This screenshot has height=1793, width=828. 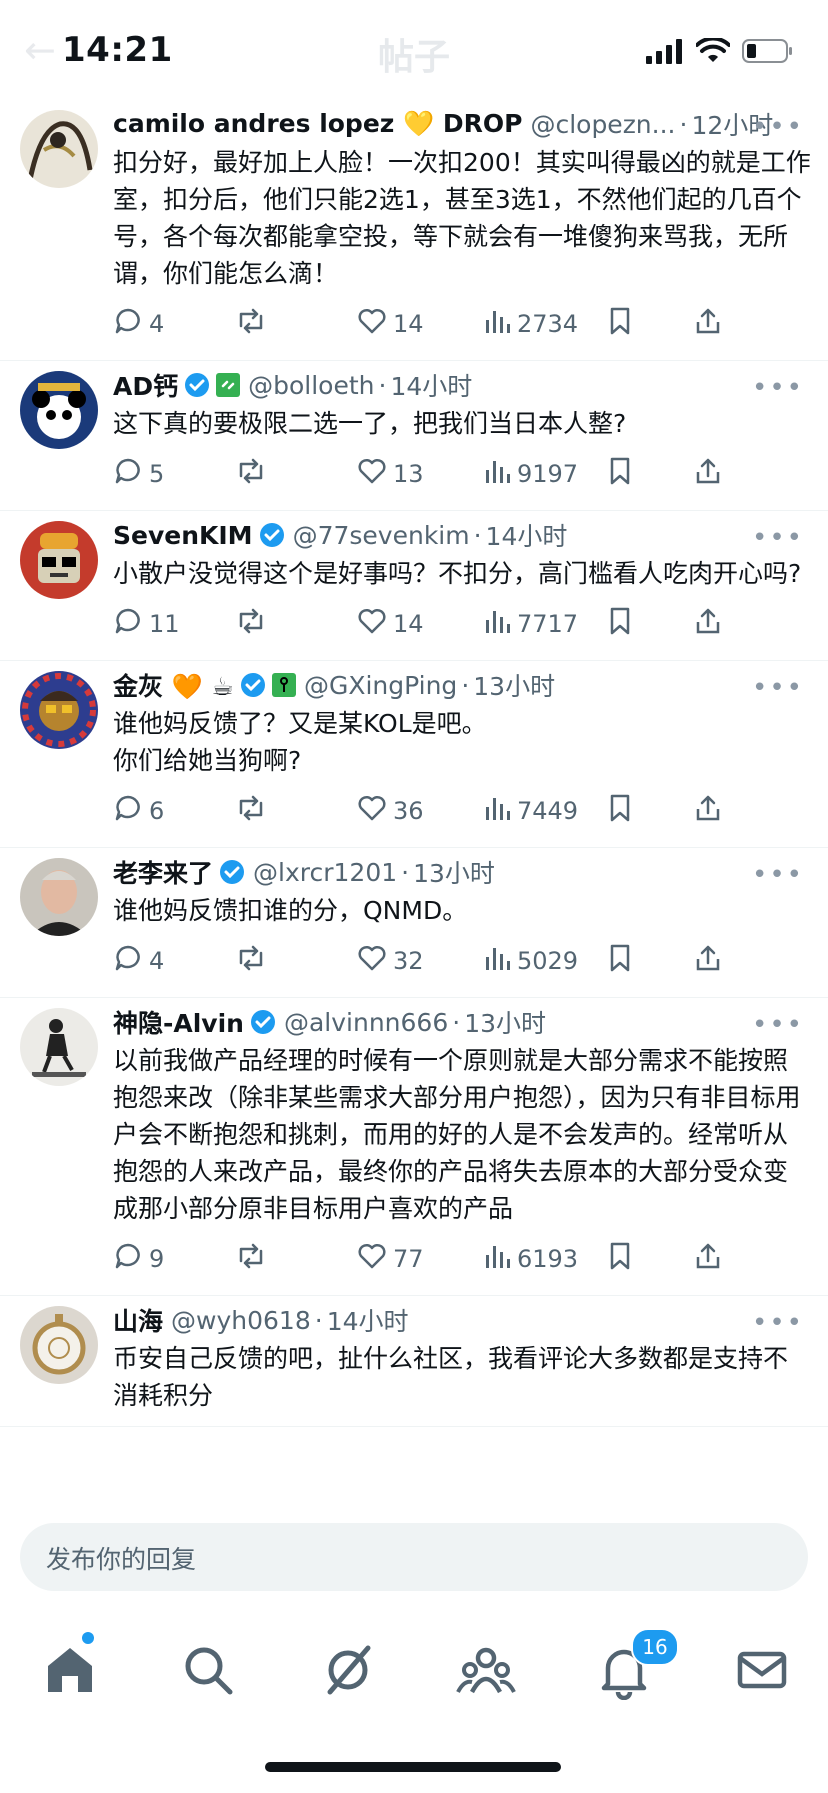 What do you see at coordinates (414, 1675) in the screenshot?
I see `bottom-tab-bar` at bounding box center [414, 1675].